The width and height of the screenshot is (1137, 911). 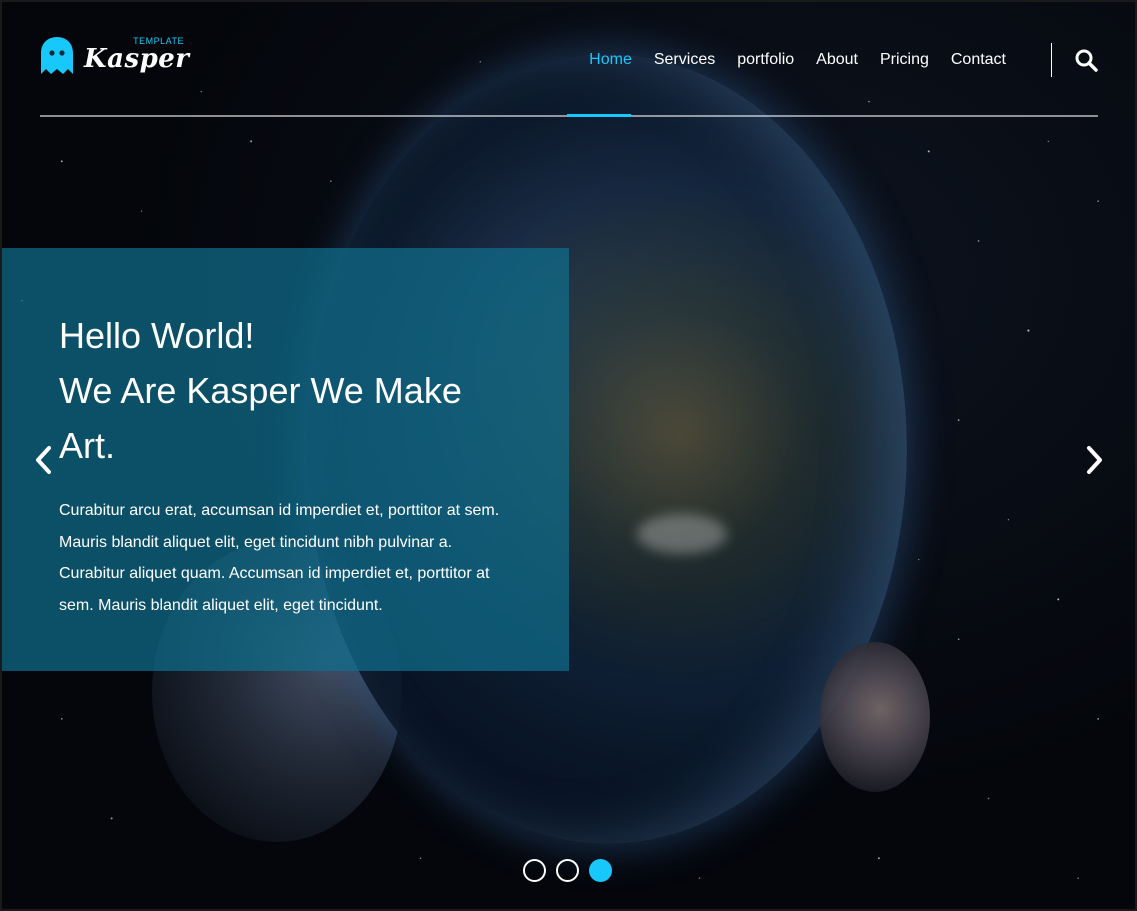 I want to click on chevron-right-icon, so click(x=1094, y=460).